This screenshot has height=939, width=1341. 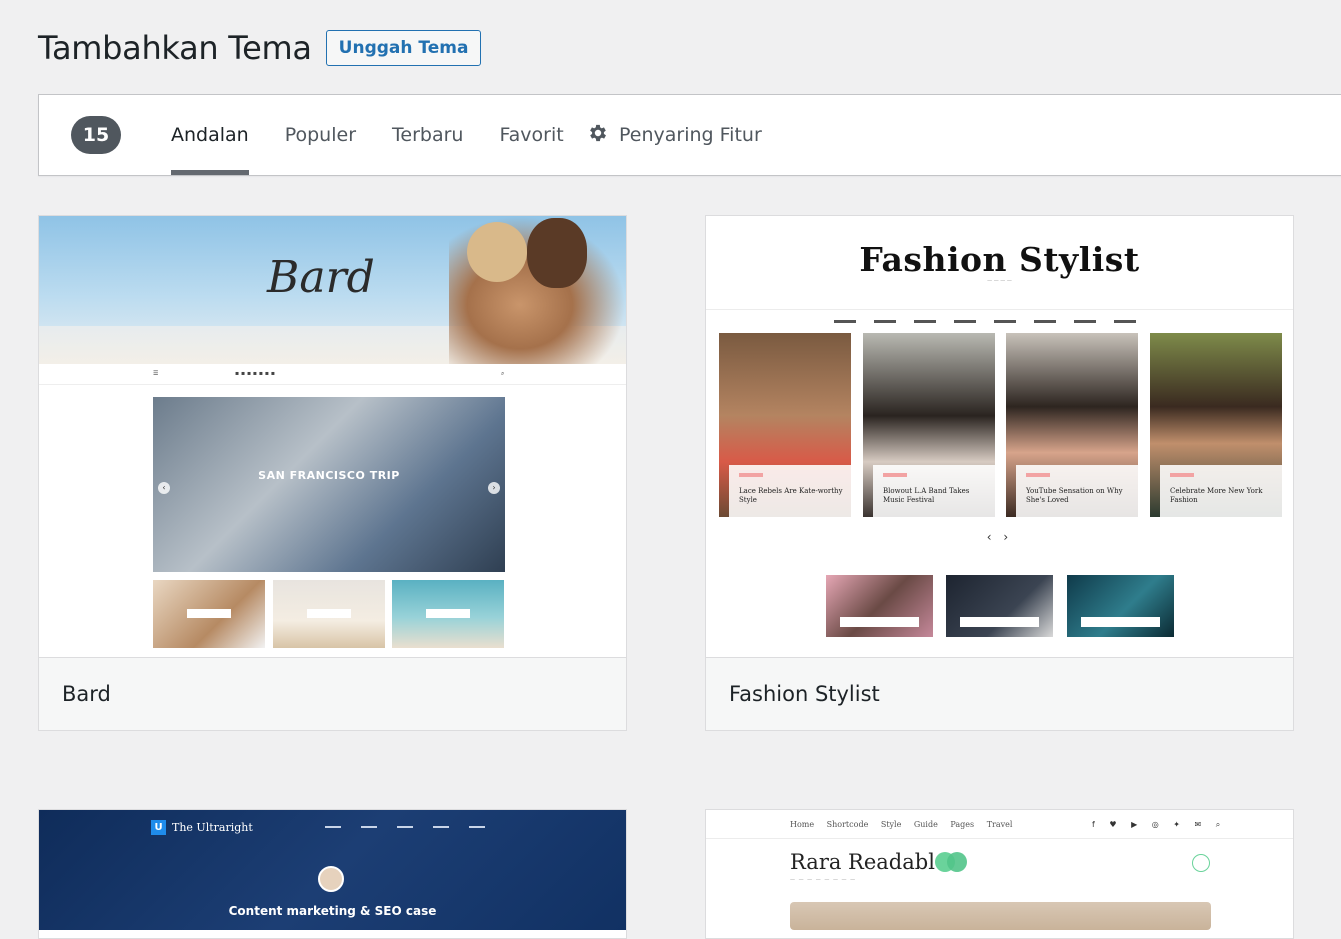 What do you see at coordinates (1216, 495) in the screenshot?
I see `post-title: Celebrate More New York Fashion` at bounding box center [1216, 495].